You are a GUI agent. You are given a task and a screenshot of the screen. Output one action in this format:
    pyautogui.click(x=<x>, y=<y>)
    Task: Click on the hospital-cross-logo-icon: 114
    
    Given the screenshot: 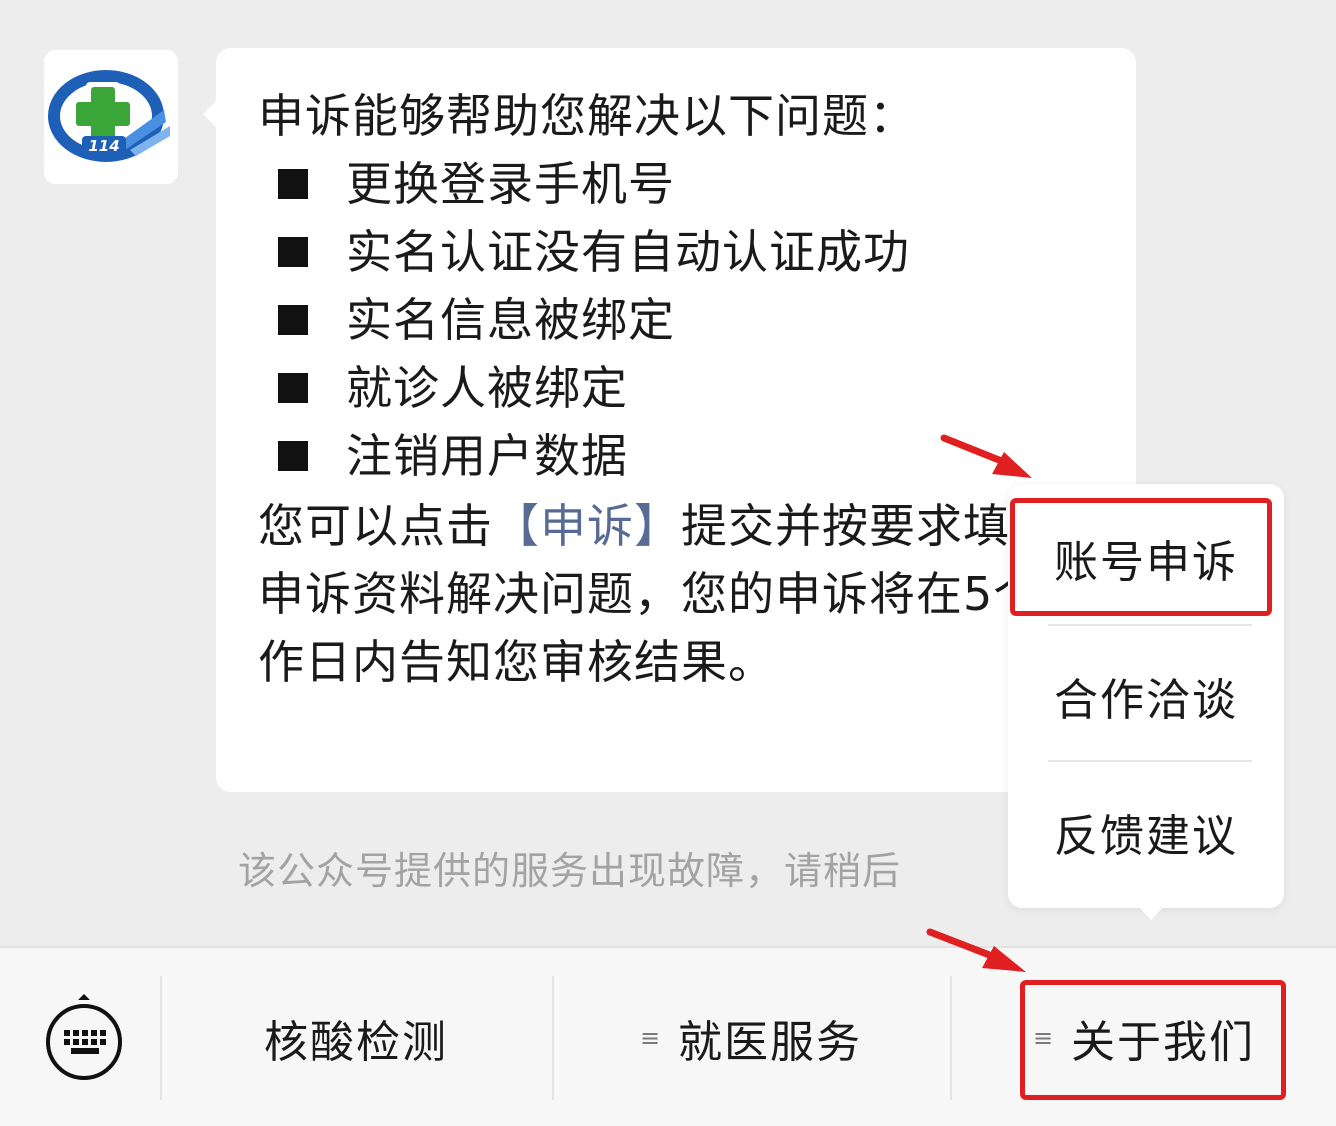 What is the action you would take?
    pyautogui.click(x=111, y=117)
    